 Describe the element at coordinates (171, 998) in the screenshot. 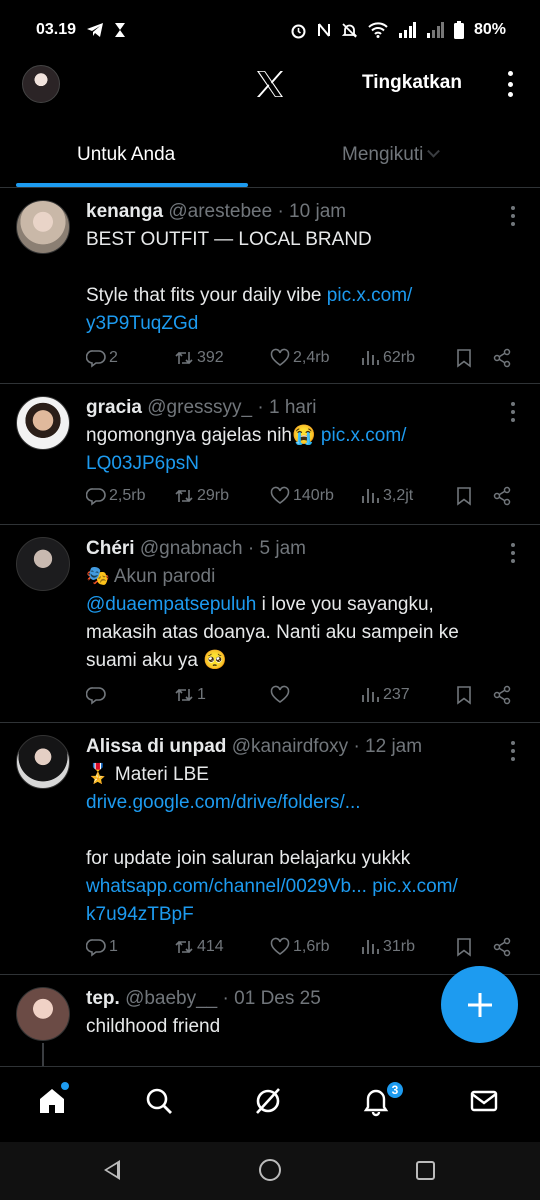

I see `author-handle: @baeby__` at that location.